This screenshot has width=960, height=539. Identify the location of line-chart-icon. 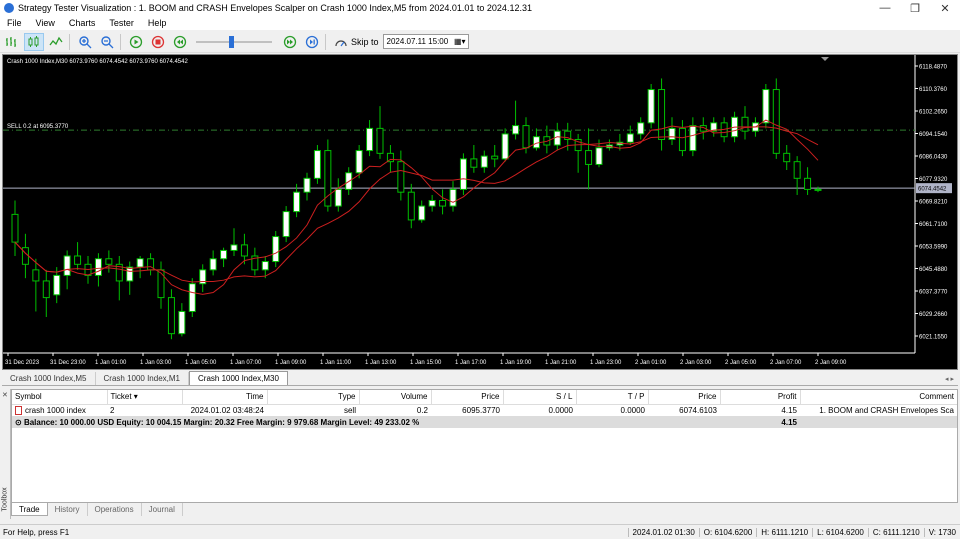
(56, 42).